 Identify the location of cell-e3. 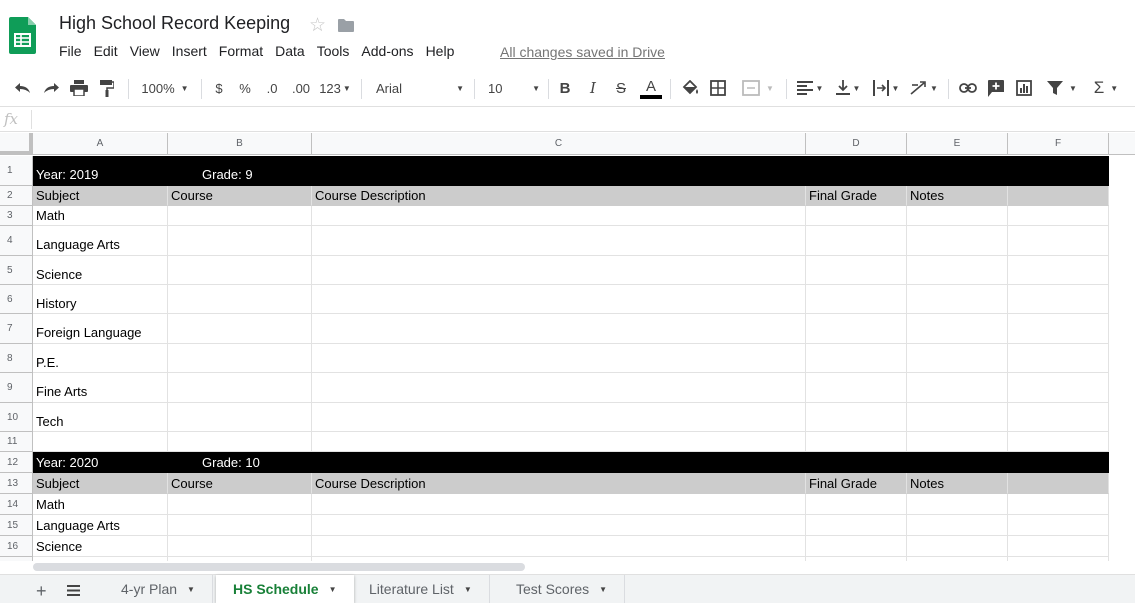
(957, 216).